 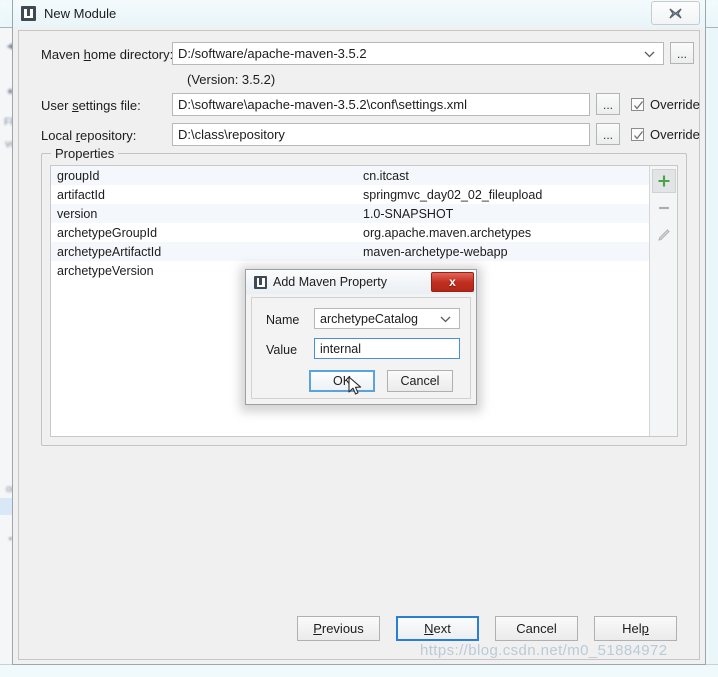 What do you see at coordinates (107, 232) in the screenshot?
I see `property-key: archetypeGroupId` at bounding box center [107, 232].